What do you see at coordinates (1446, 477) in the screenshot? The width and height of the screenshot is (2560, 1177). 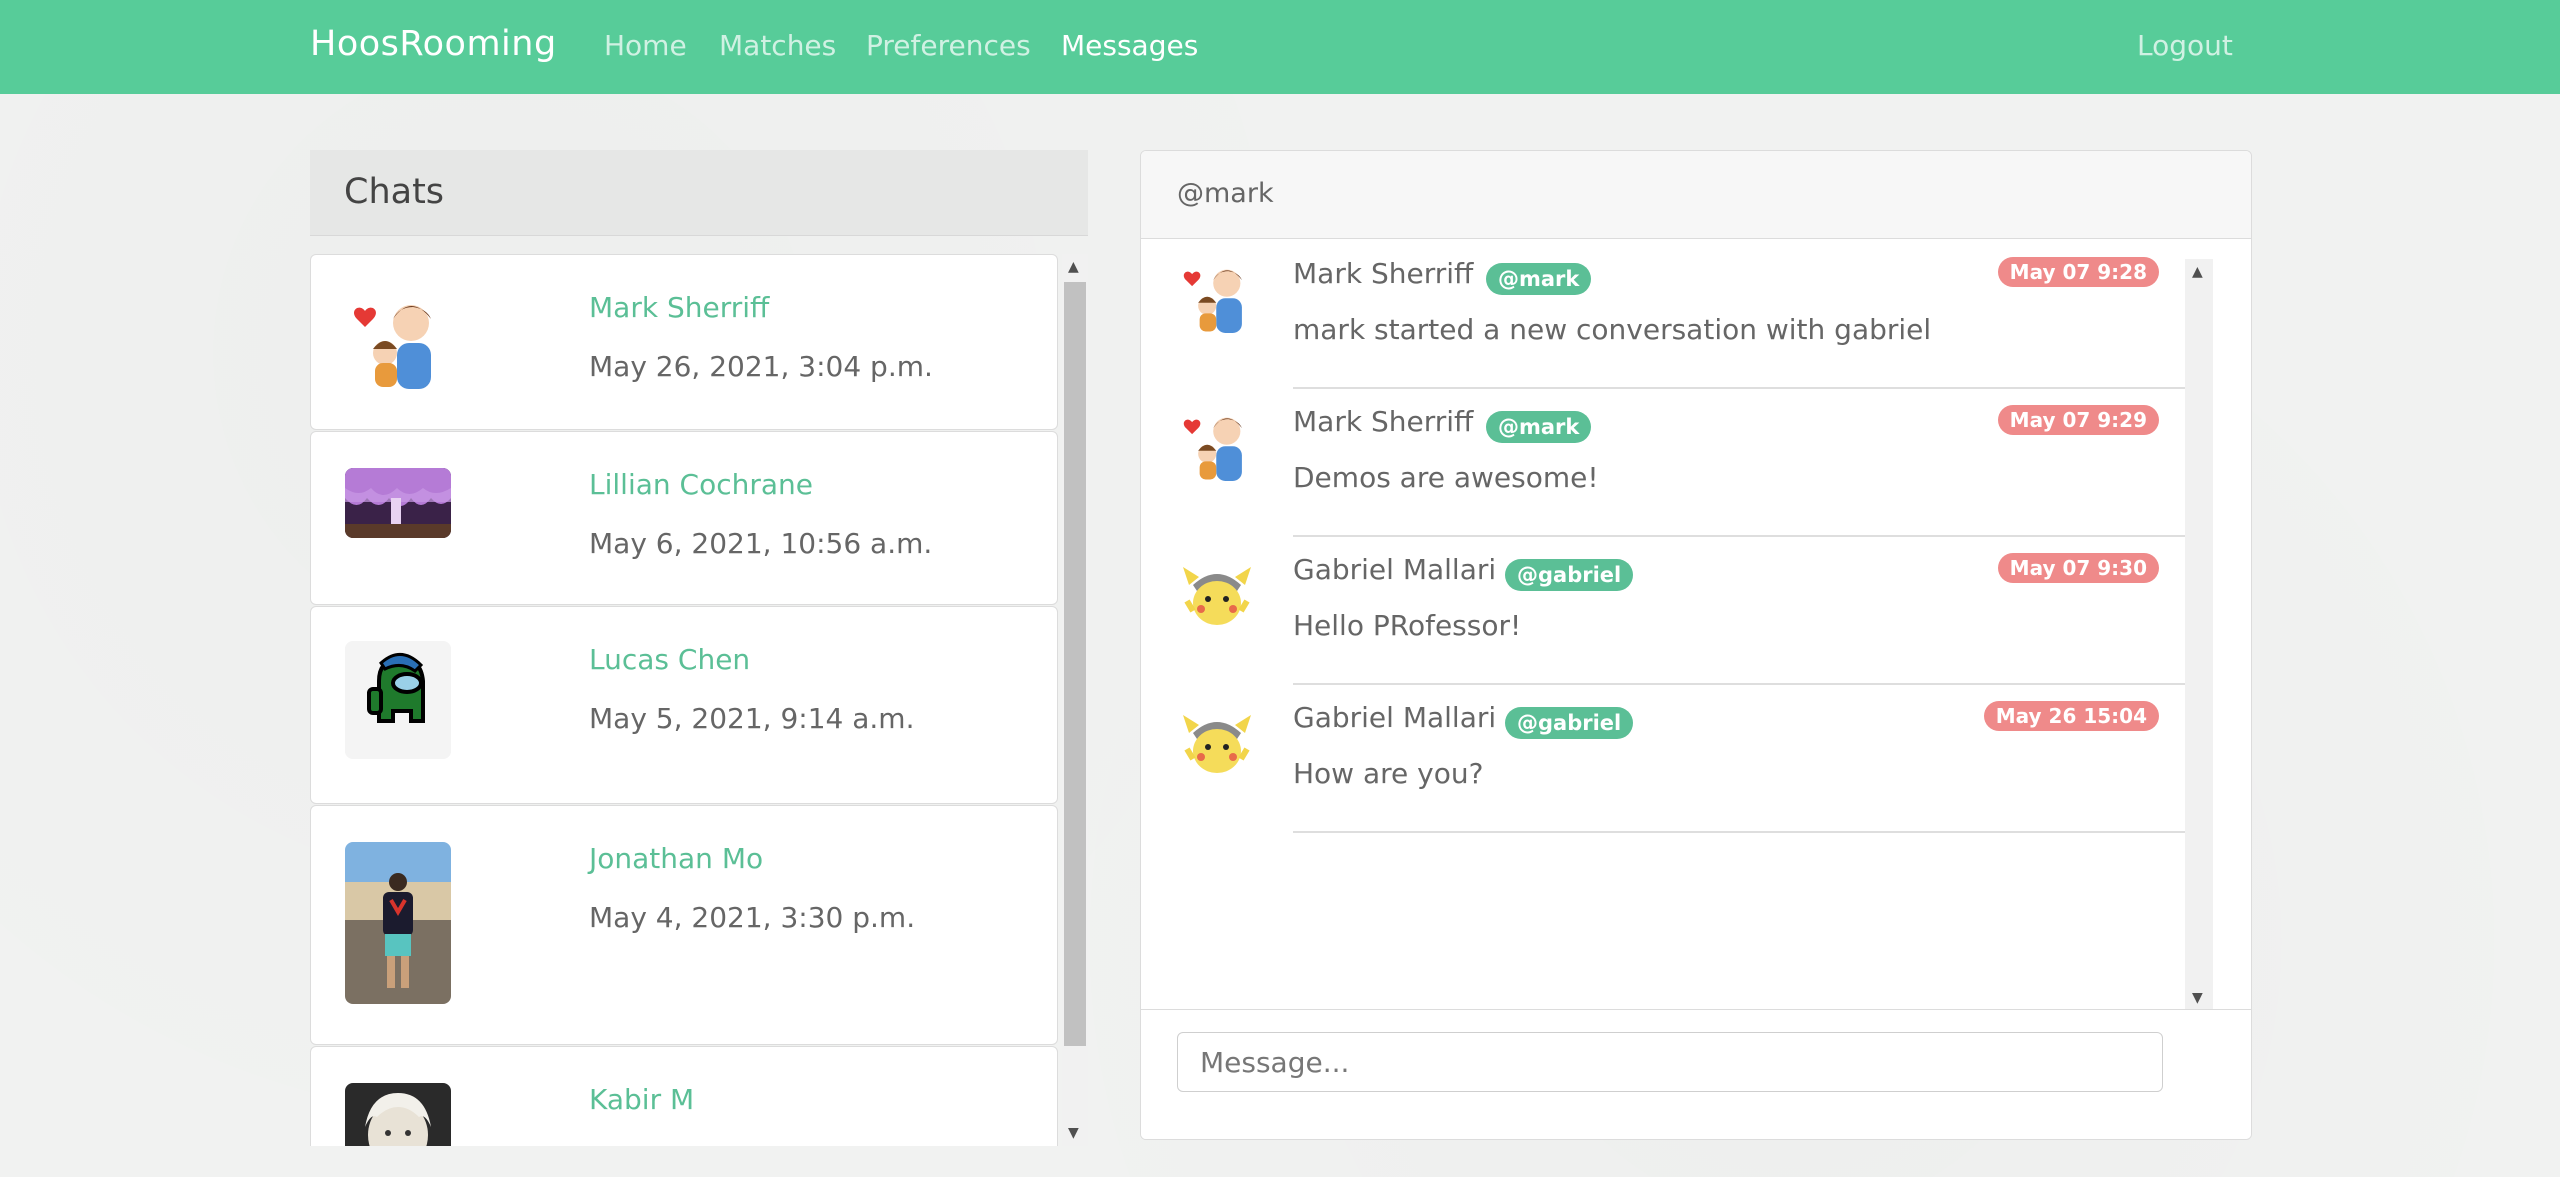 I see `message-text: Demos are awesome!` at bounding box center [1446, 477].